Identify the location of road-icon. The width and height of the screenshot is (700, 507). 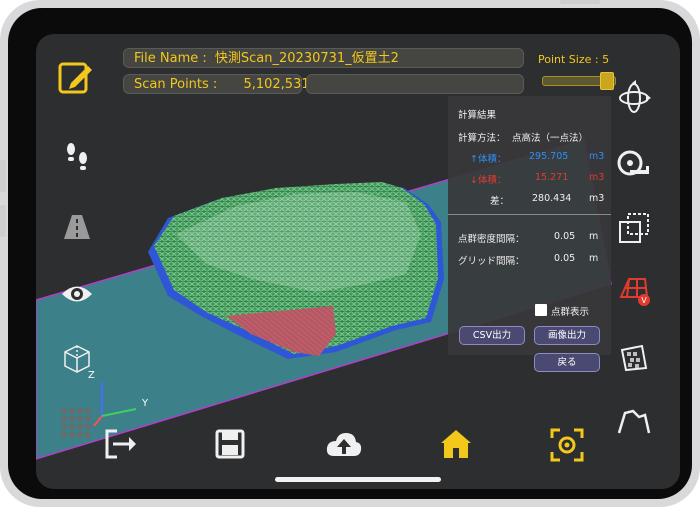
(77, 227).